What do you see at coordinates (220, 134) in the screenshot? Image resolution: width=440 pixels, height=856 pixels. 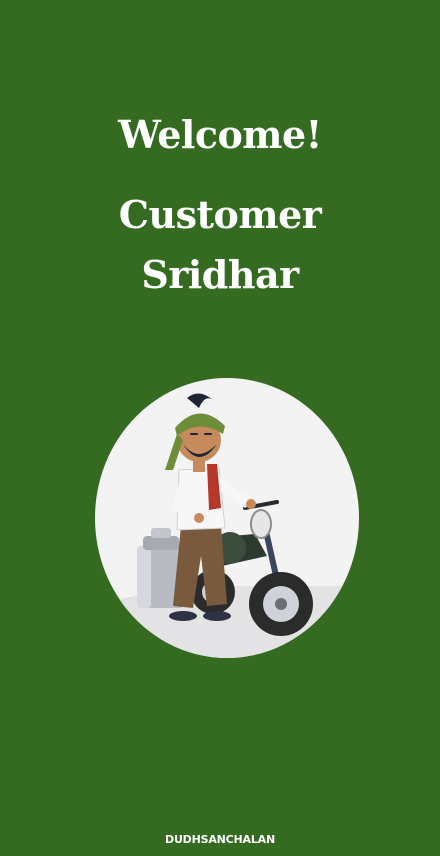 I see `welcome-heading: Welcome!` at bounding box center [220, 134].